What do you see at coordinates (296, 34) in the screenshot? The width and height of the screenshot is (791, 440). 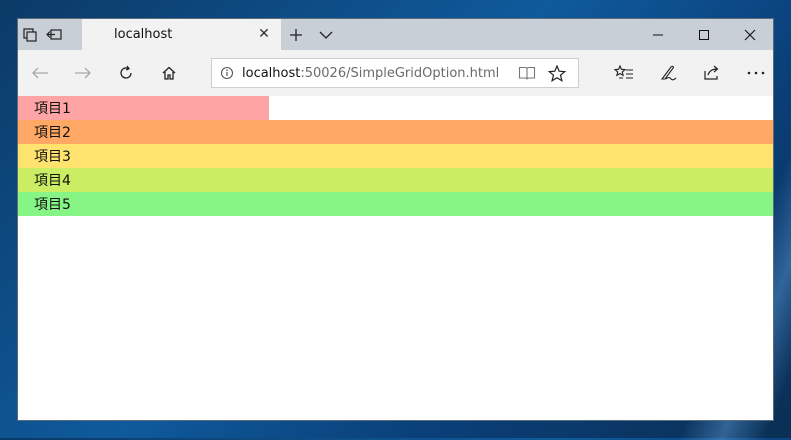 I see `plus-icon` at bounding box center [296, 34].